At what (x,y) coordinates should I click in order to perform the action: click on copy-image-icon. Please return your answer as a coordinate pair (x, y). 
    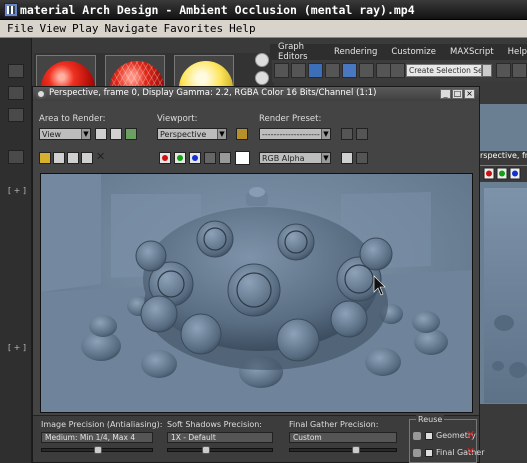
    Looking at the image, I should click on (59, 158).